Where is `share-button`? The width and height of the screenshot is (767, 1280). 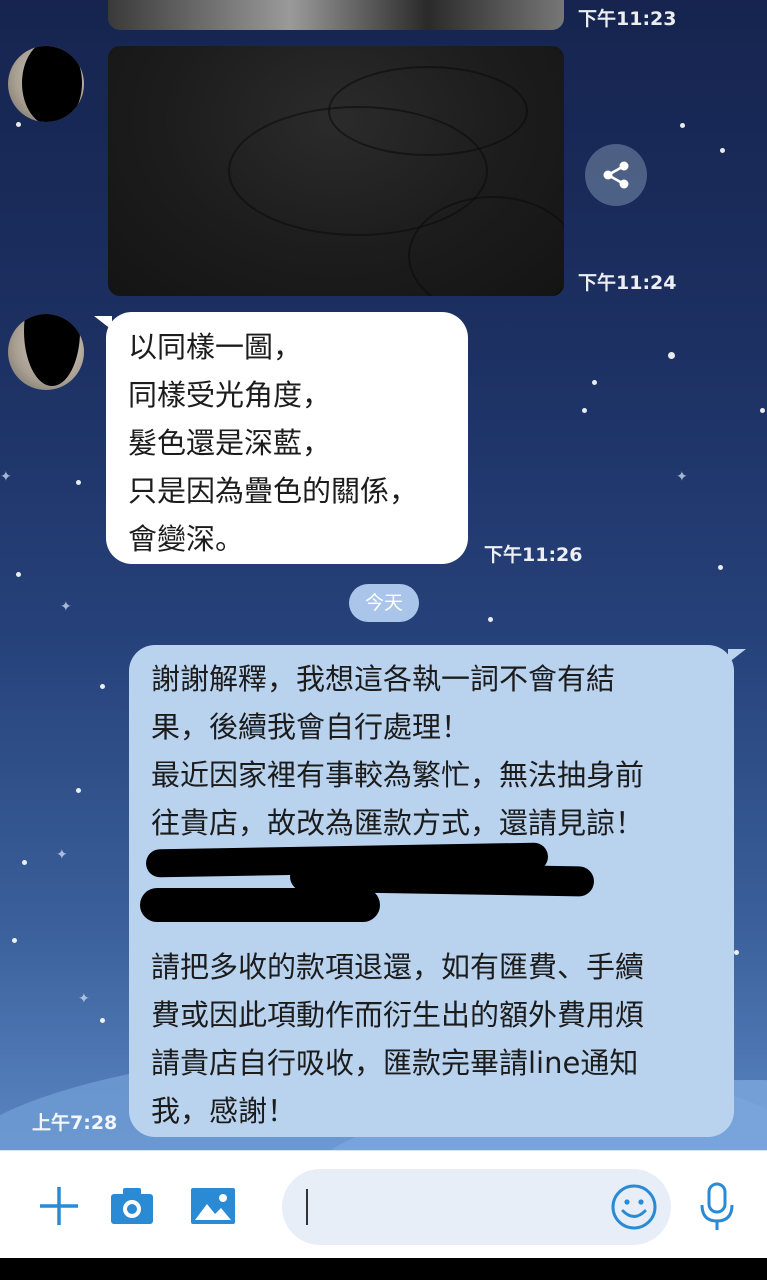 share-button is located at coordinates (616, 175).